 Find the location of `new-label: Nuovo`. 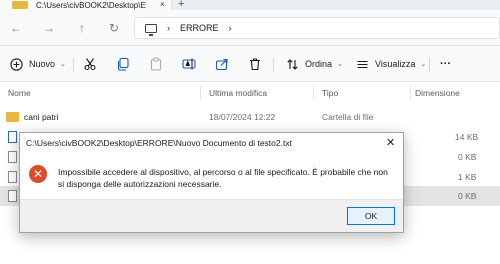

new-label: Nuovo is located at coordinates (42, 64).